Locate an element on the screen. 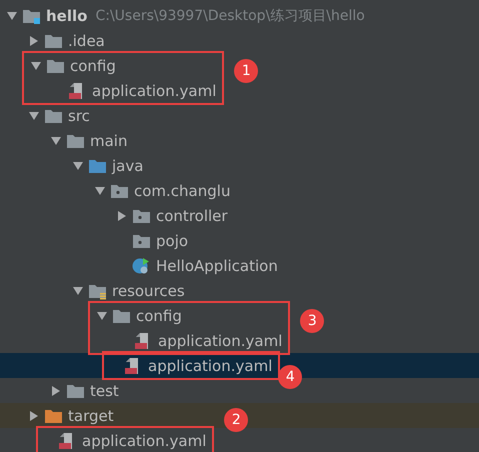 The width and height of the screenshot is (479, 452). tree-item: com.changlu is located at coordinates (239, 190).